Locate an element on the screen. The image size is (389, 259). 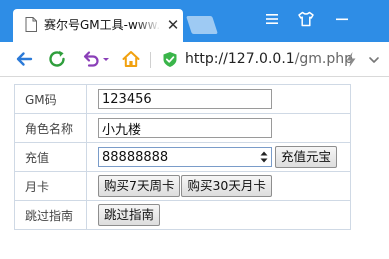
recharge-number-field is located at coordinates (185, 157).